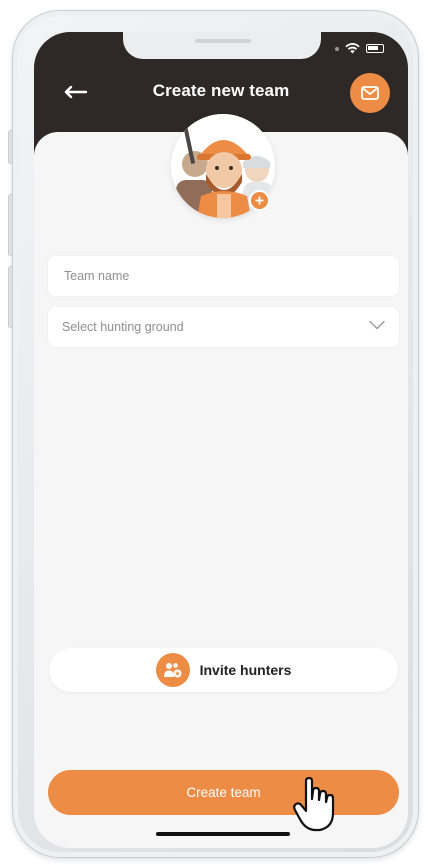 This screenshot has height=865, width=427. I want to click on signal-icon, so click(337, 48).